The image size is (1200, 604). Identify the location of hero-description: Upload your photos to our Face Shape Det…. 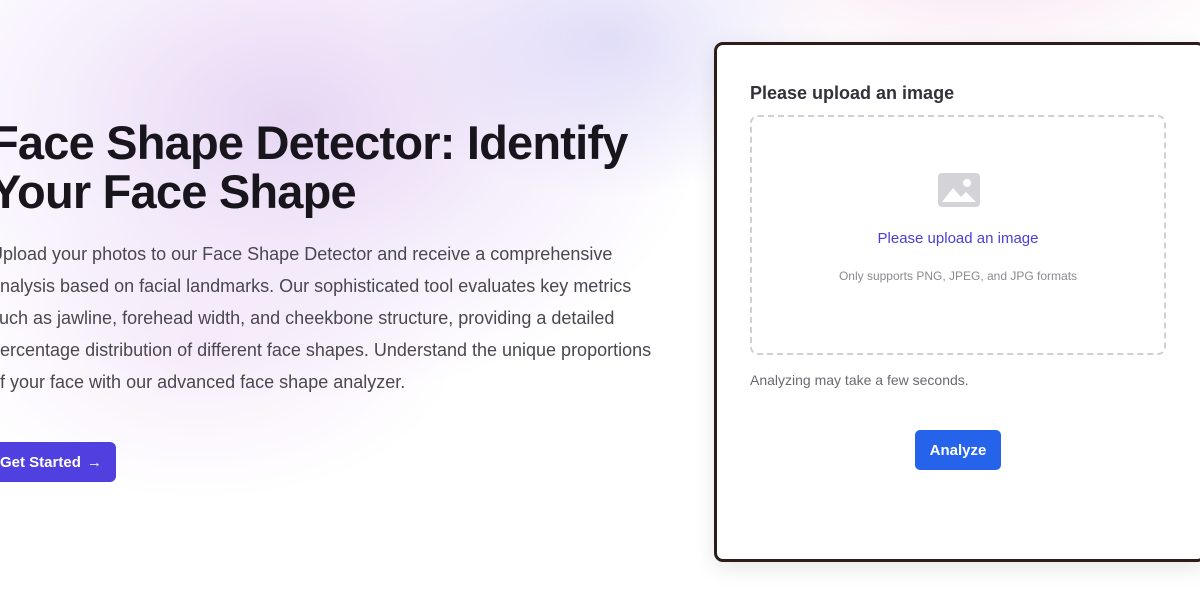
(326, 318).